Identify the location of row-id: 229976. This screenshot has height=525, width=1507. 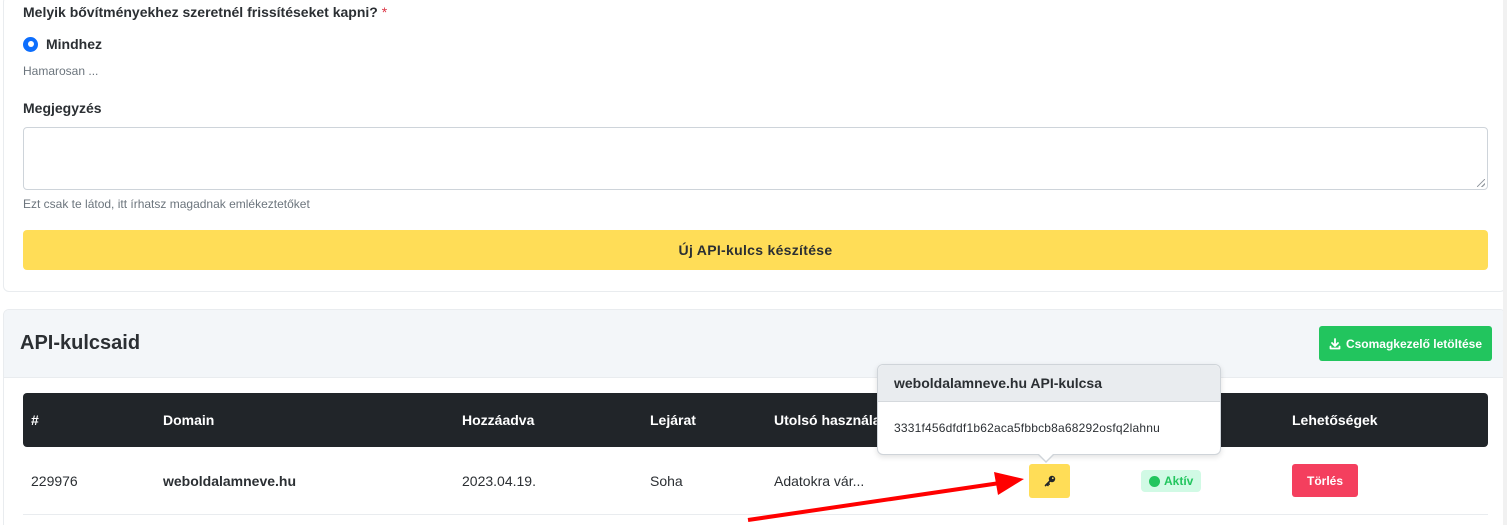
(54, 481).